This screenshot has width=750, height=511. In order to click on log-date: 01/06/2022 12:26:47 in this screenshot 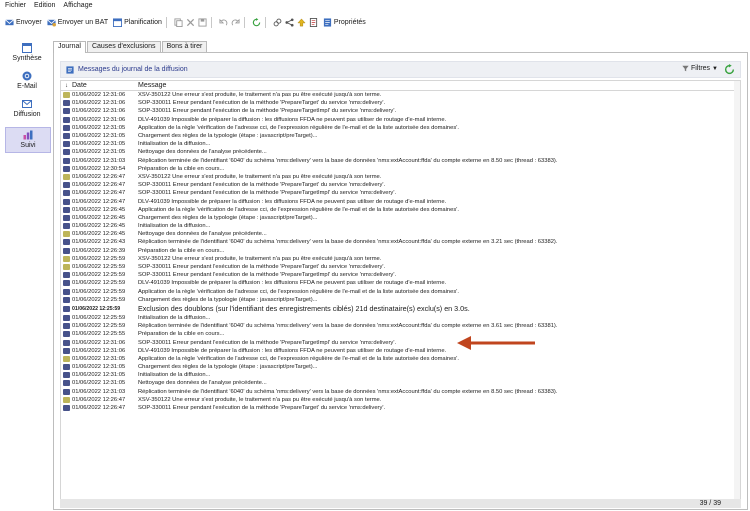, I will do `click(99, 193)`.